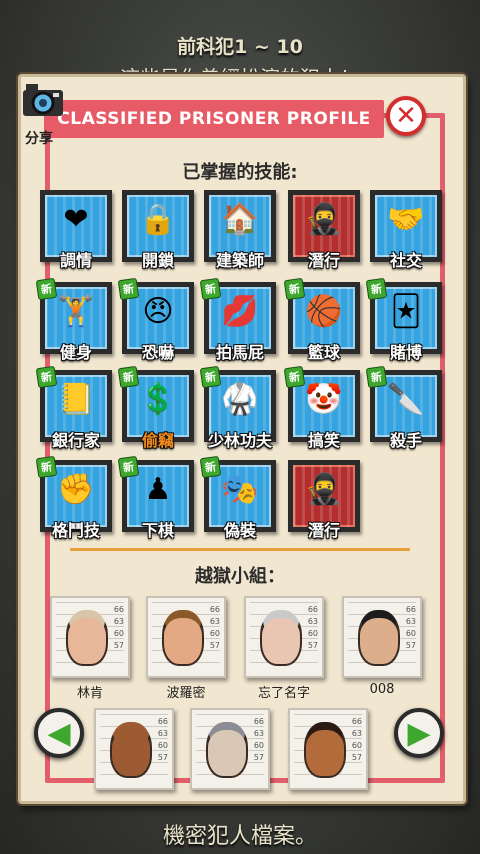 The width and height of the screenshot is (480, 854). What do you see at coordinates (240, 399) in the screenshot?
I see `kung-fu-icon: 🥋` at bounding box center [240, 399].